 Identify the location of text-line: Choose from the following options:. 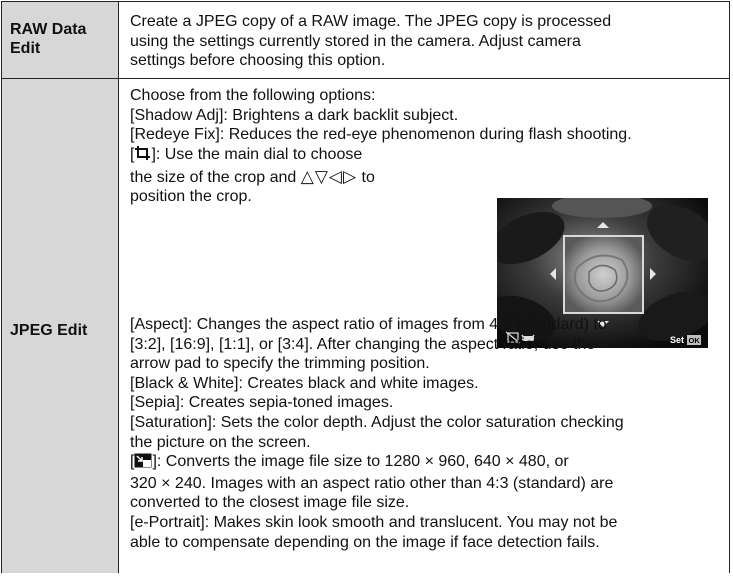
(253, 95).